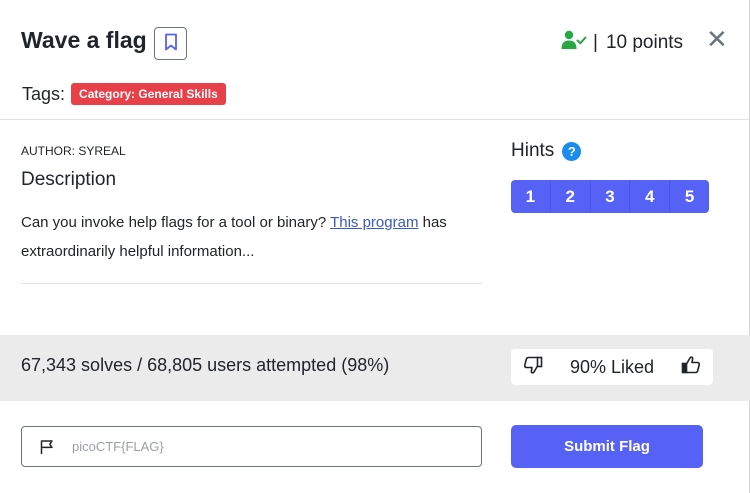  I want to click on points-display: | 10 points, so click(622, 43).